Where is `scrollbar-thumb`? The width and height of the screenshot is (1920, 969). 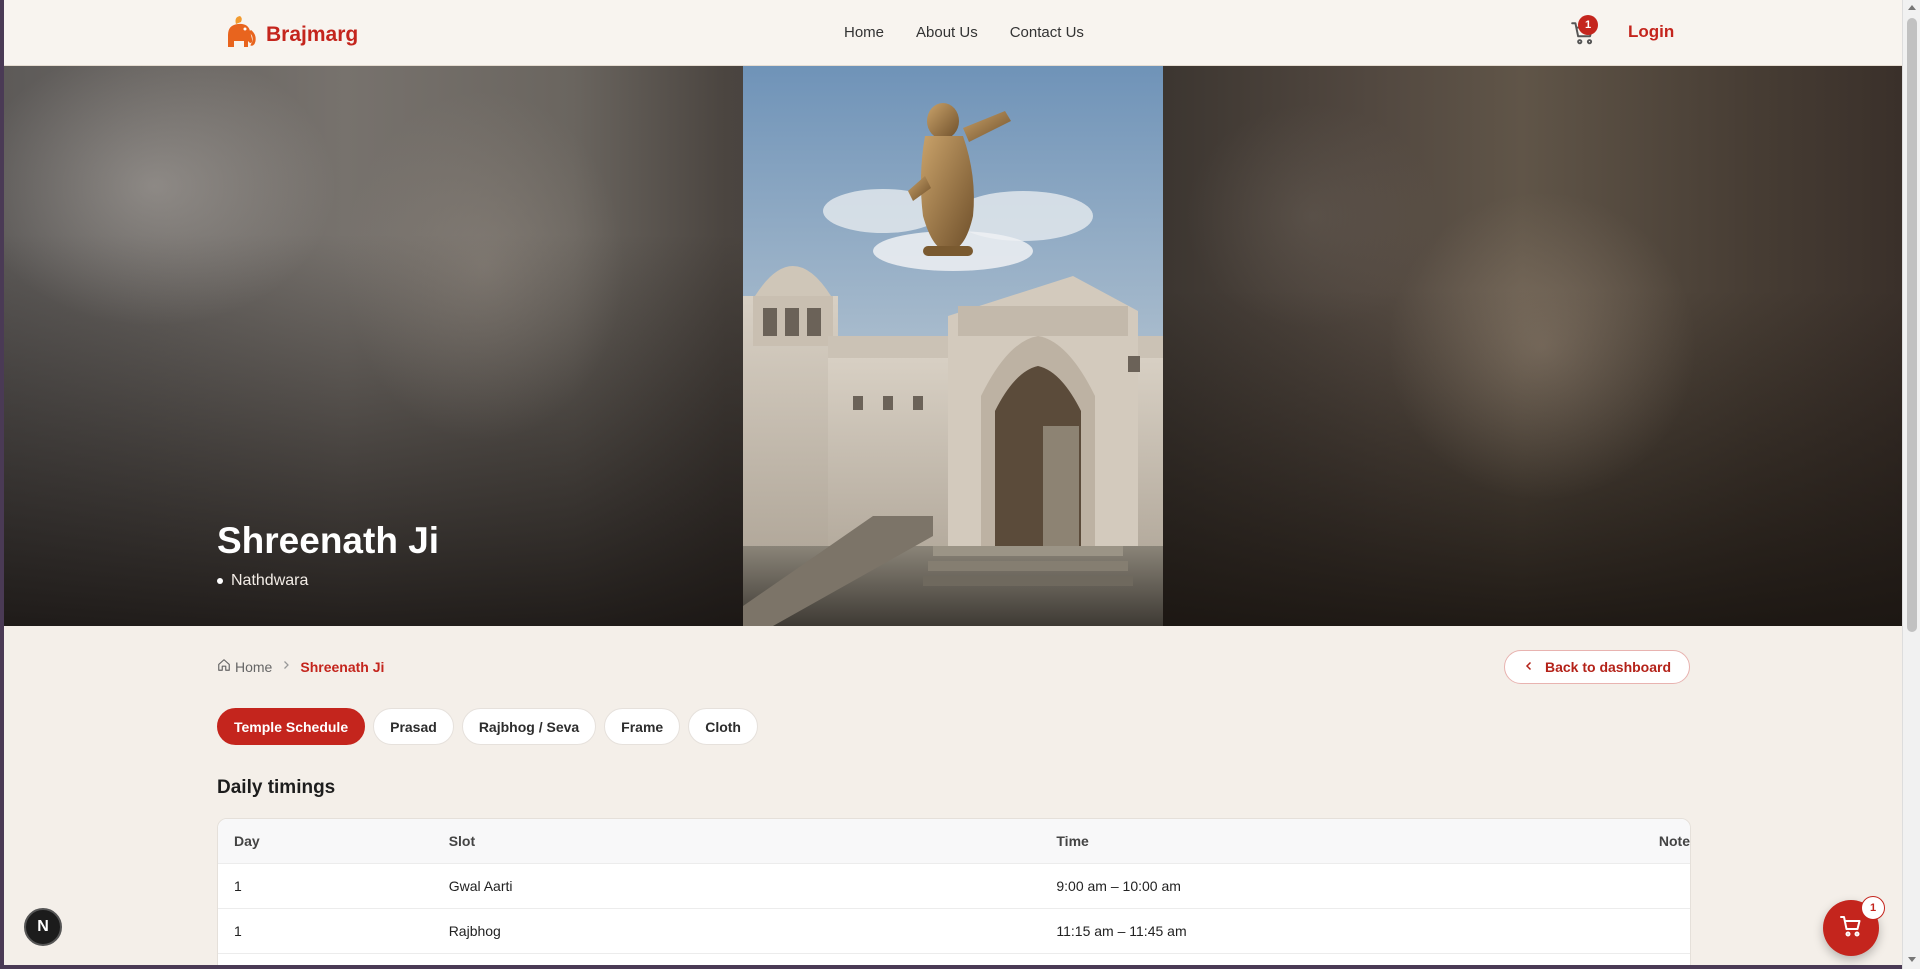
scrollbar-thumb is located at coordinates (1912, 325).